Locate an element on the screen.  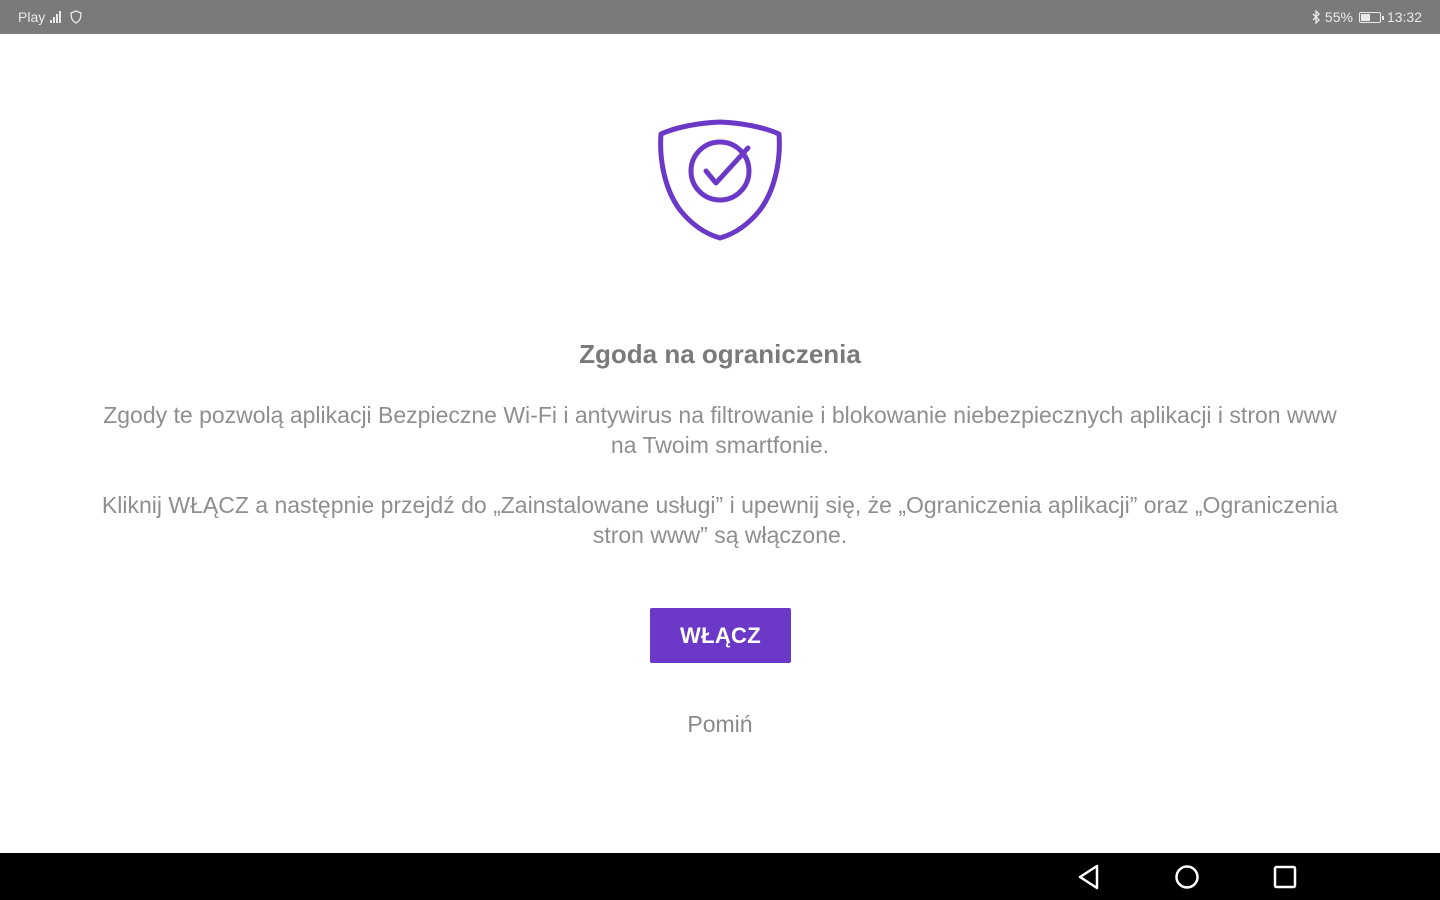
back-triangle-icon is located at coordinates (1089, 877).